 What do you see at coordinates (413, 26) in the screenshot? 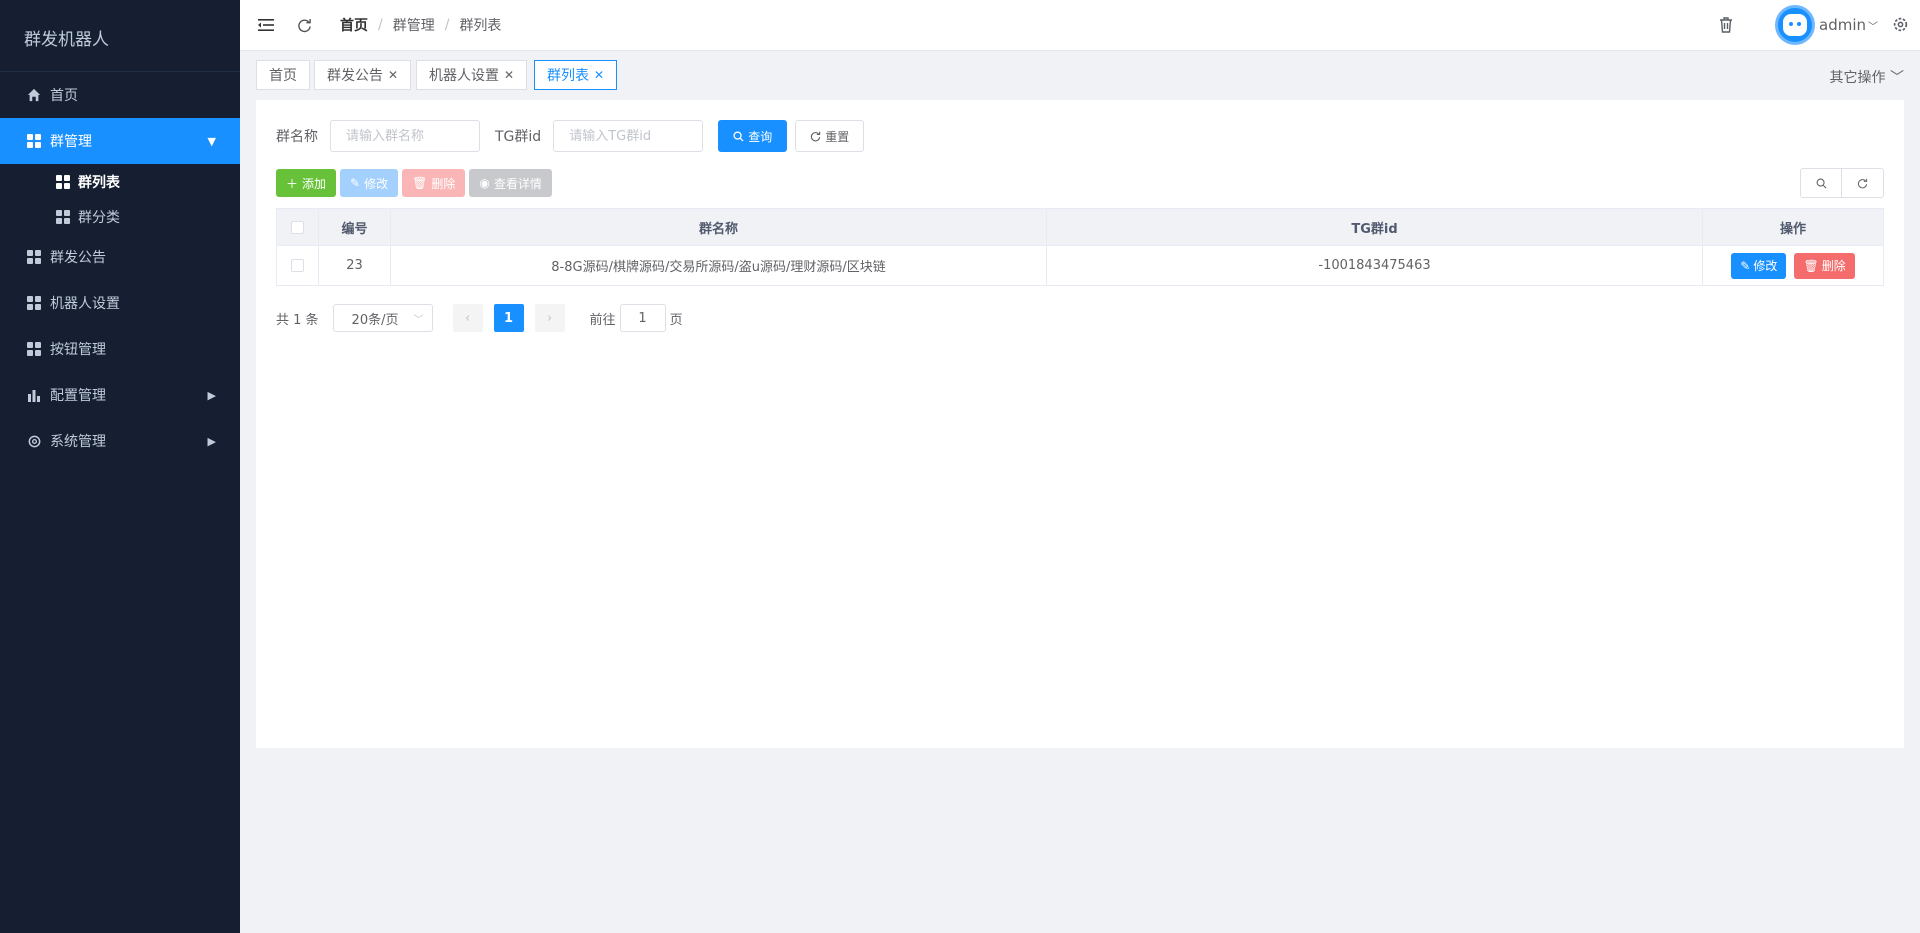
I see `breadcrumb-item-group-management: 群管理` at bounding box center [413, 26].